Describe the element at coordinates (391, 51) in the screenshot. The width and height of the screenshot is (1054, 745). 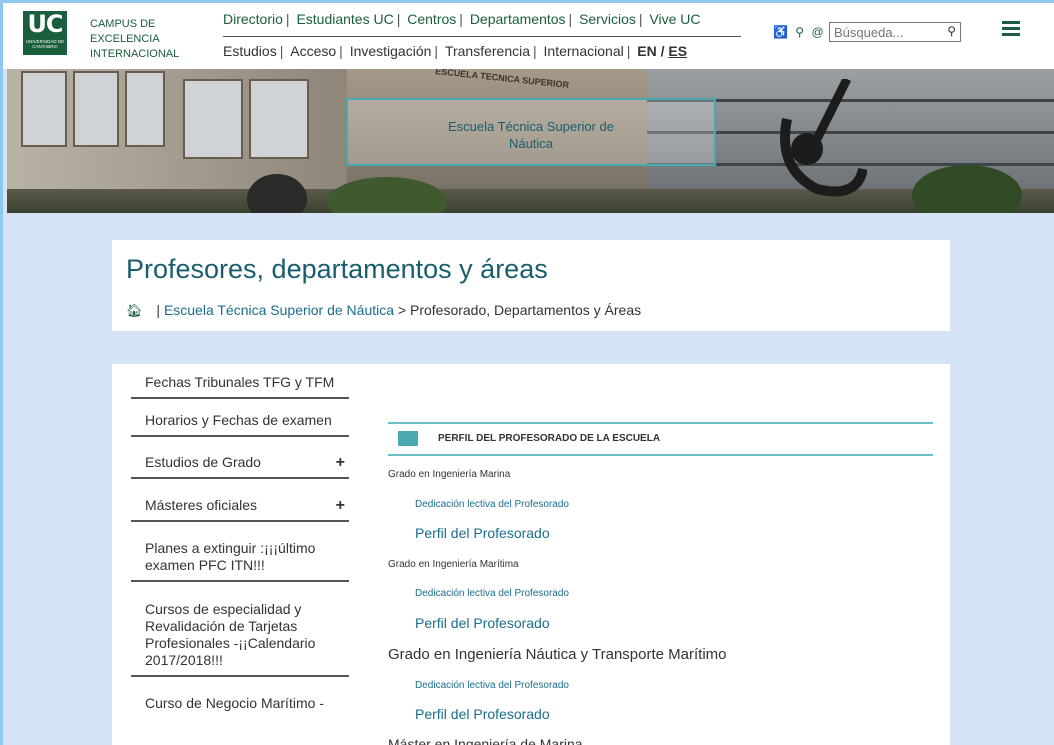
I see `nav-investigacion: Investigación` at that location.